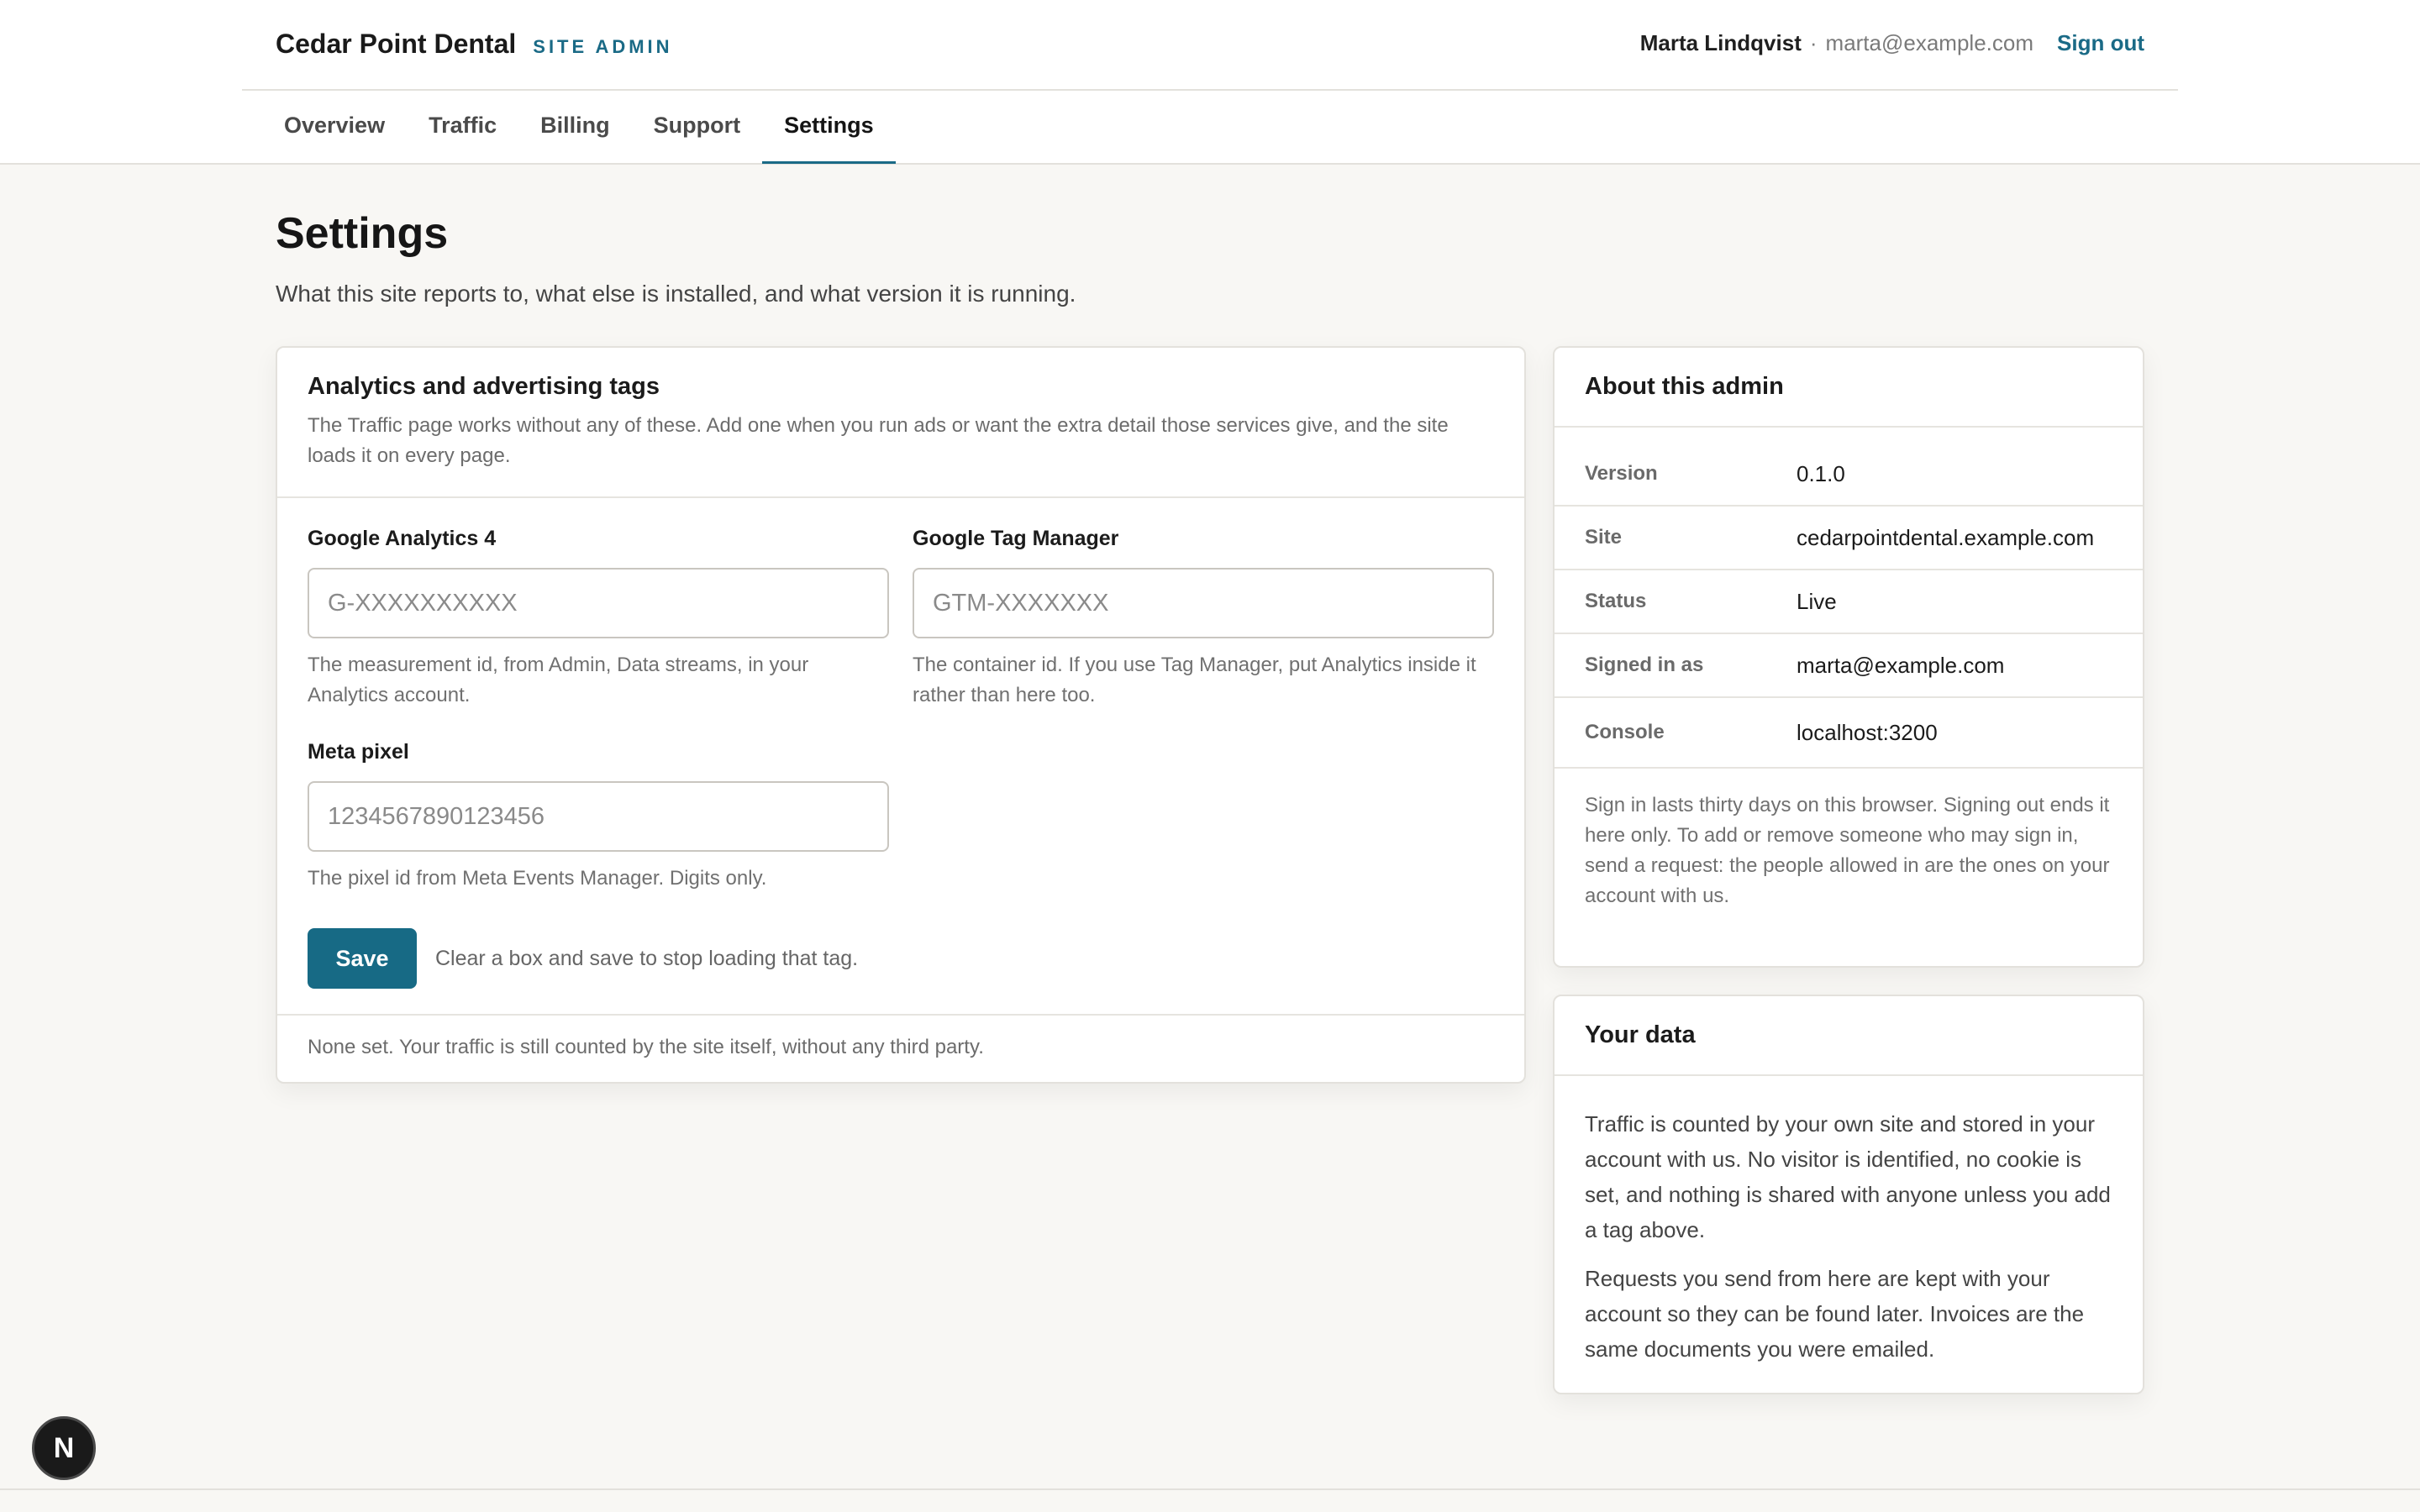 This screenshot has width=2420, height=1512. What do you see at coordinates (1016, 538) in the screenshot?
I see `gtm-label: Google Tag Manager` at bounding box center [1016, 538].